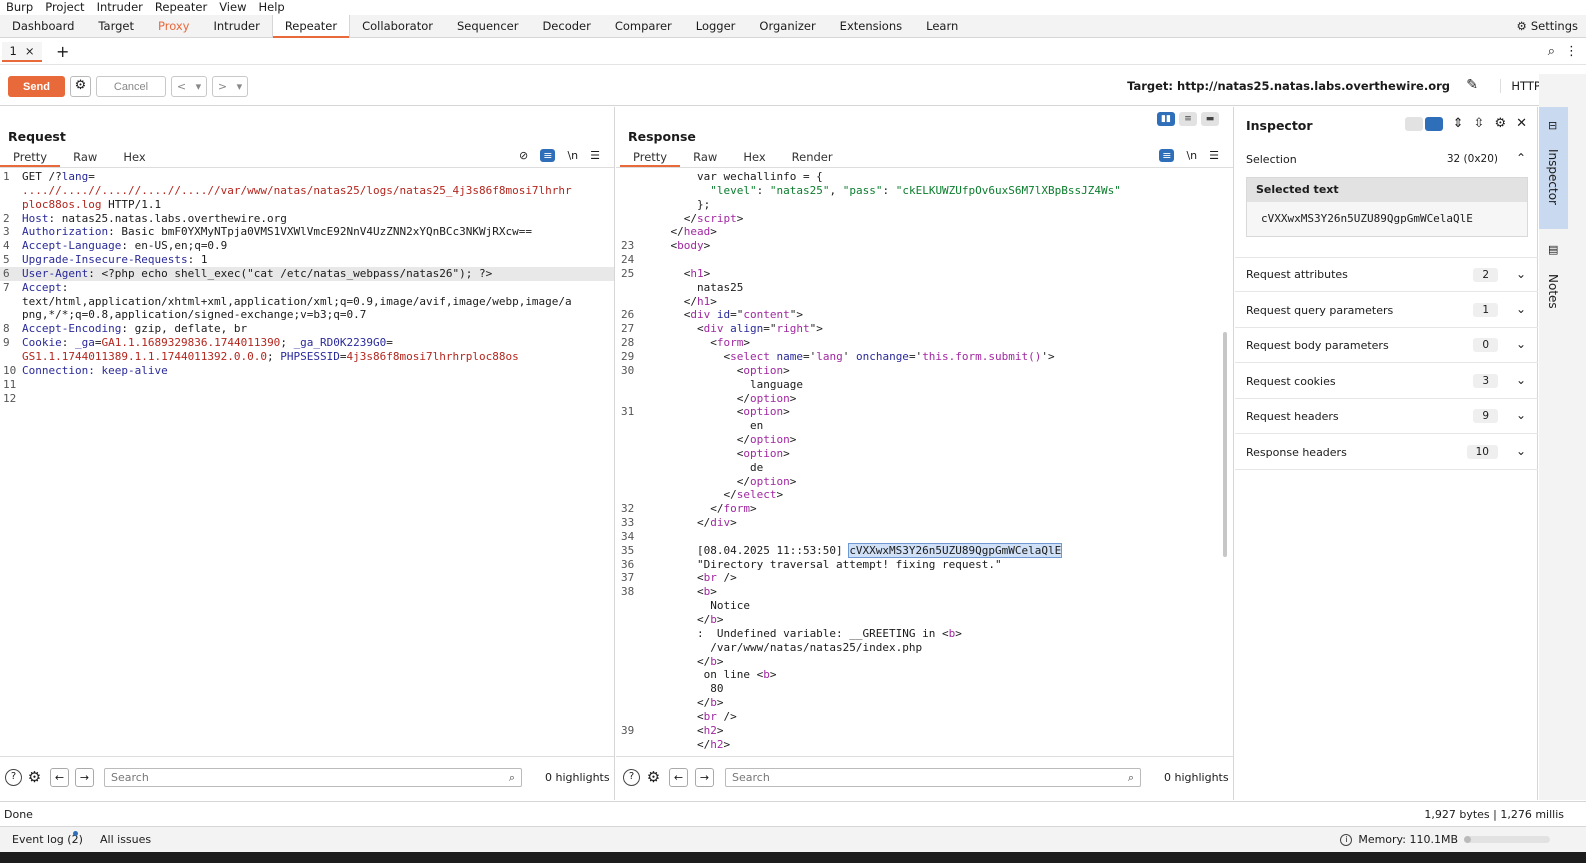 This screenshot has width=1586, height=863. I want to click on request-tab-pretty: Pretty, so click(30, 157).